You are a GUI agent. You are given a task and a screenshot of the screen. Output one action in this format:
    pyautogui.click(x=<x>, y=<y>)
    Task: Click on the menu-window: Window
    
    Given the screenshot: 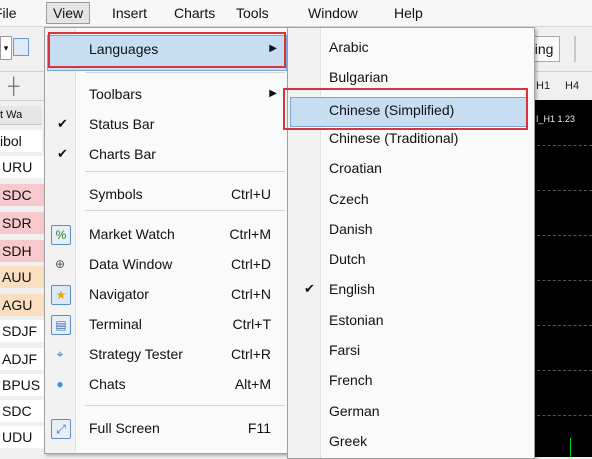 What is the action you would take?
    pyautogui.click(x=333, y=13)
    